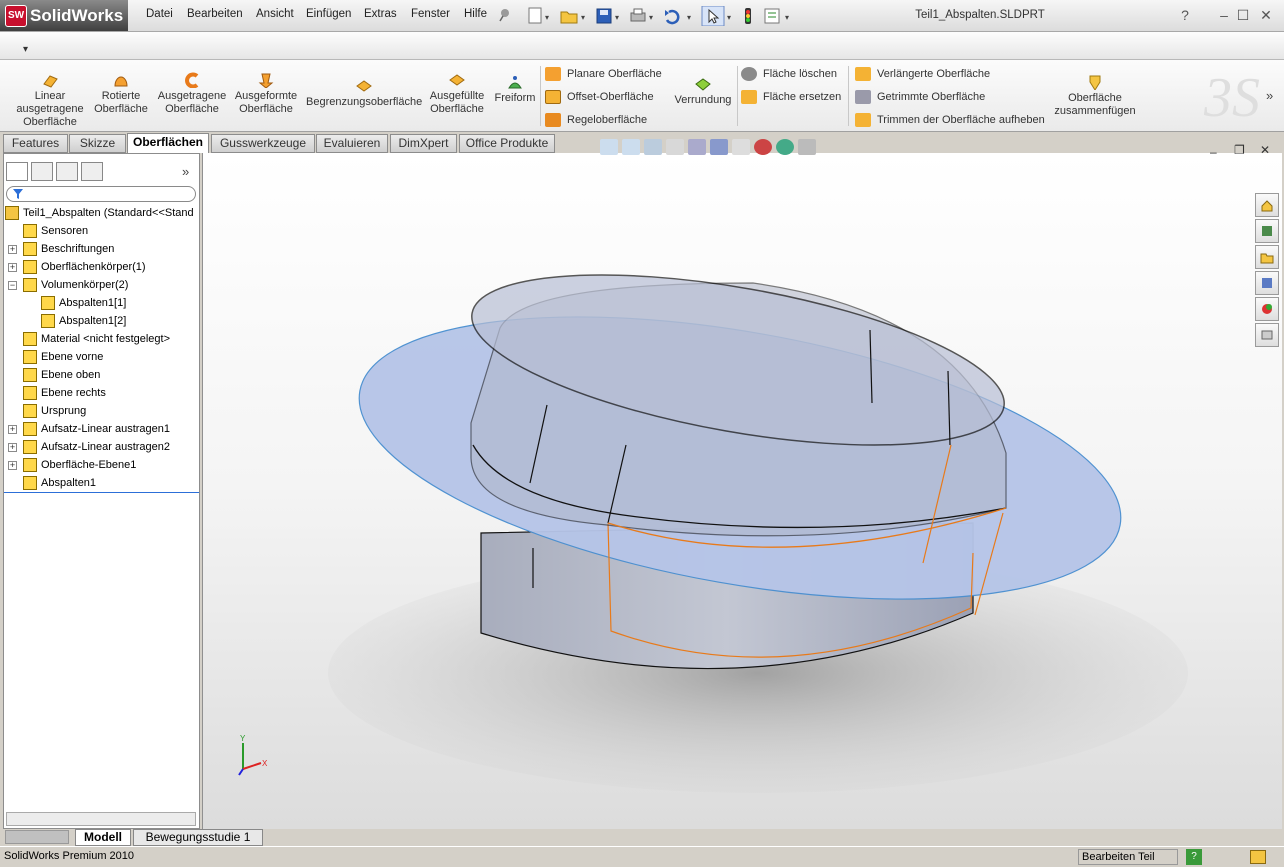  Describe the element at coordinates (275, 14) in the screenshot. I see `menu-ansicht: Ansicht` at that location.